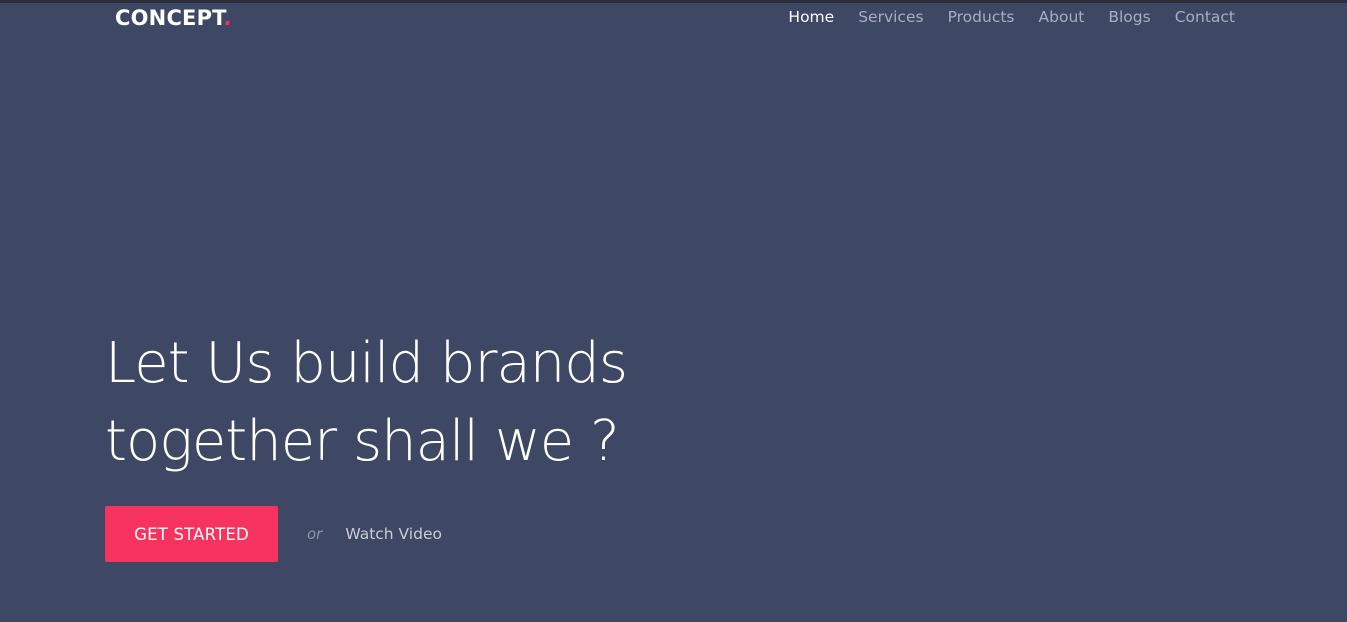 The width and height of the screenshot is (1347, 622). What do you see at coordinates (811, 17) in the screenshot?
I see `nav-item-home: Home` at bounding box center [811, 17].